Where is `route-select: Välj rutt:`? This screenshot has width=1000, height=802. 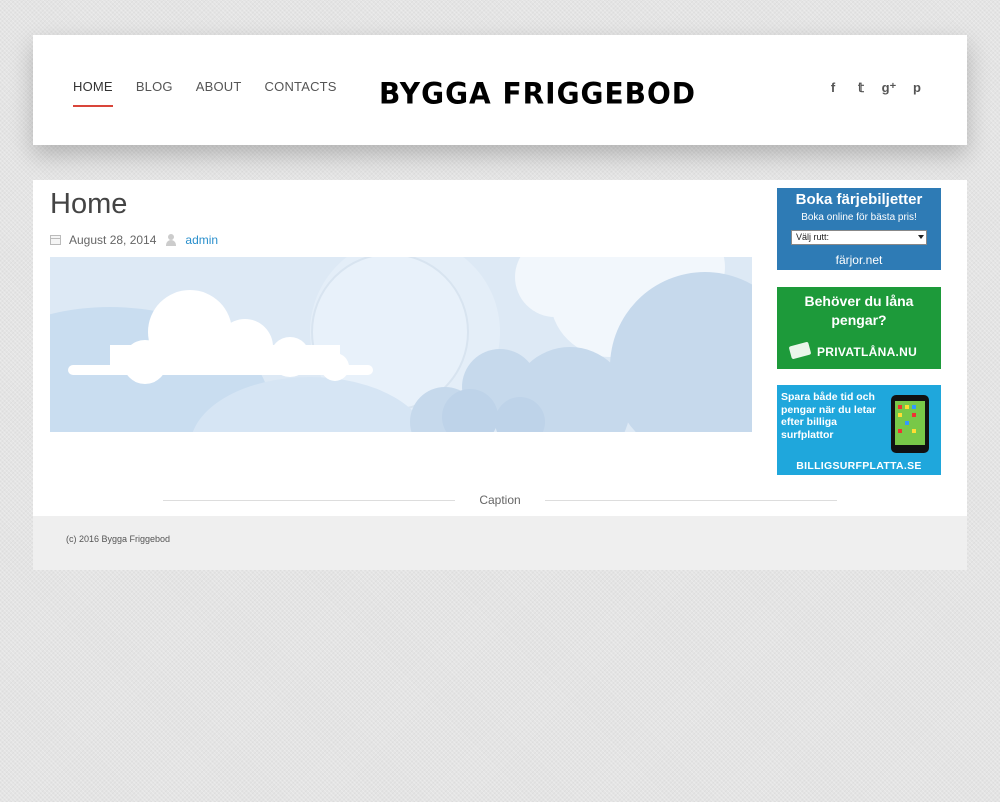 route-select: Välj rutt: is located at coordinates (859, 237).